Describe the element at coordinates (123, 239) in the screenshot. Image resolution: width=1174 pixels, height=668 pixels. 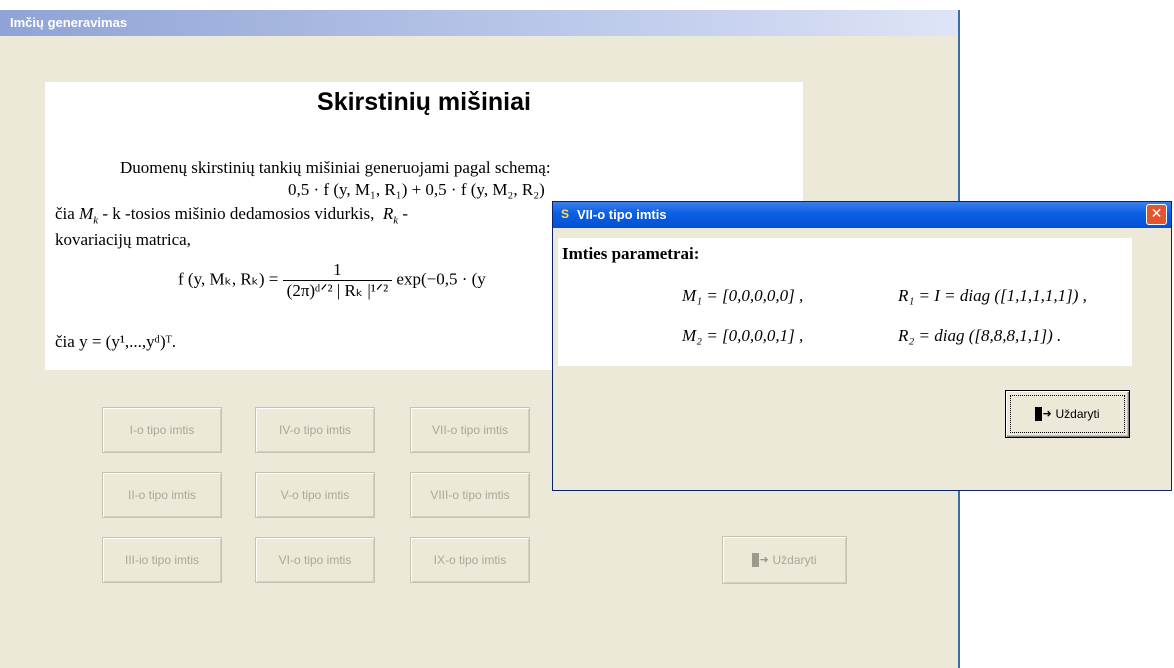
I see `description-line-4: kovariacijų matrica,` at that location.